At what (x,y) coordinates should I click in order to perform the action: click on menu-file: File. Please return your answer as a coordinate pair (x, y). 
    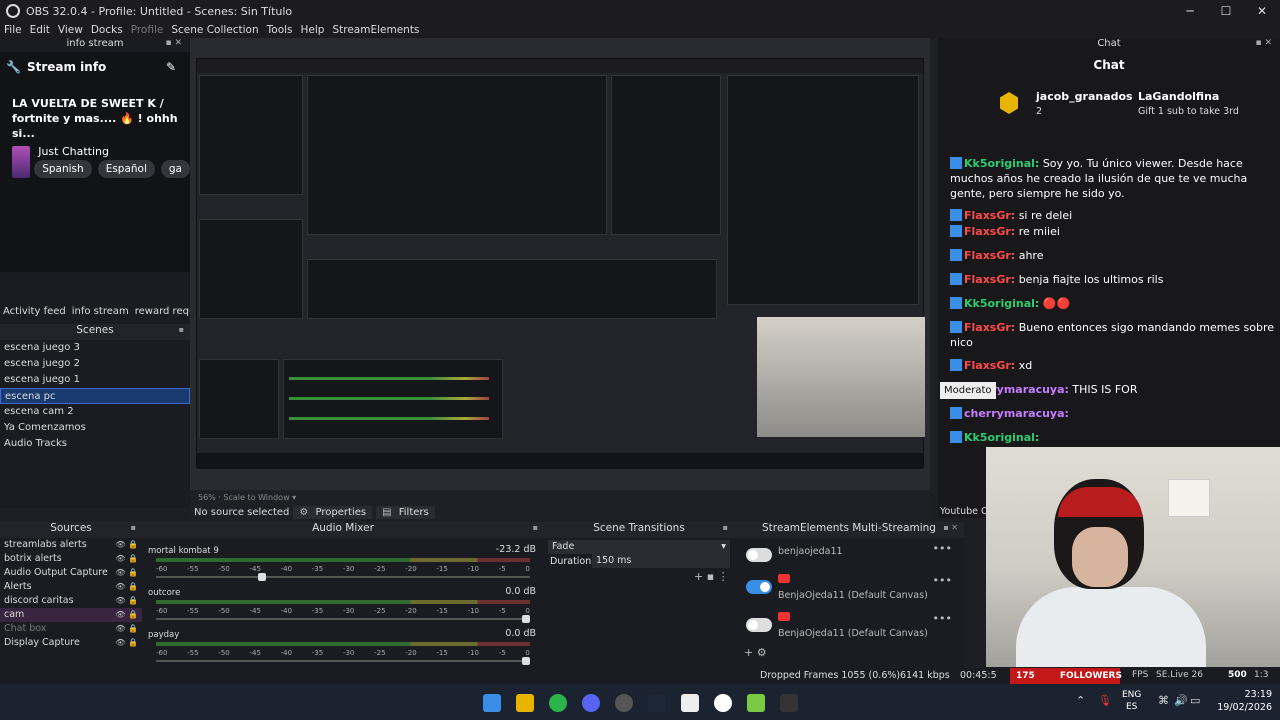
    Looking at the image, I should click on (13, 30).